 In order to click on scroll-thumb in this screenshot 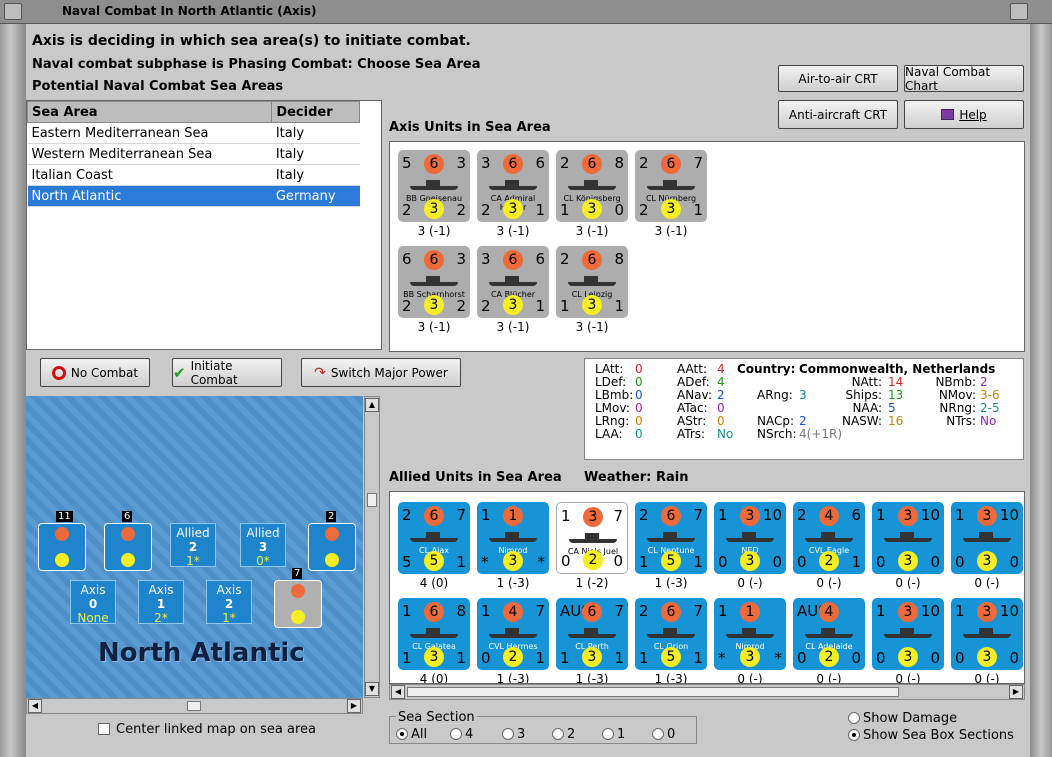, I will do `click(653, 692)`.